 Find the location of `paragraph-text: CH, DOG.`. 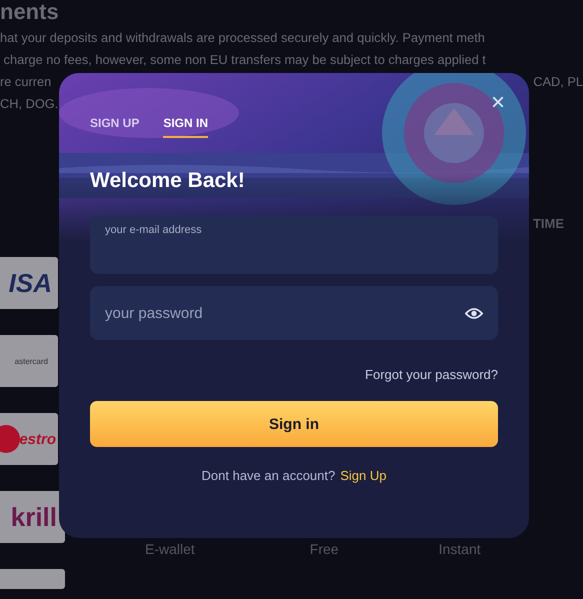

paragraph-text: CH, DOG. is located at coordinates (29, 103).